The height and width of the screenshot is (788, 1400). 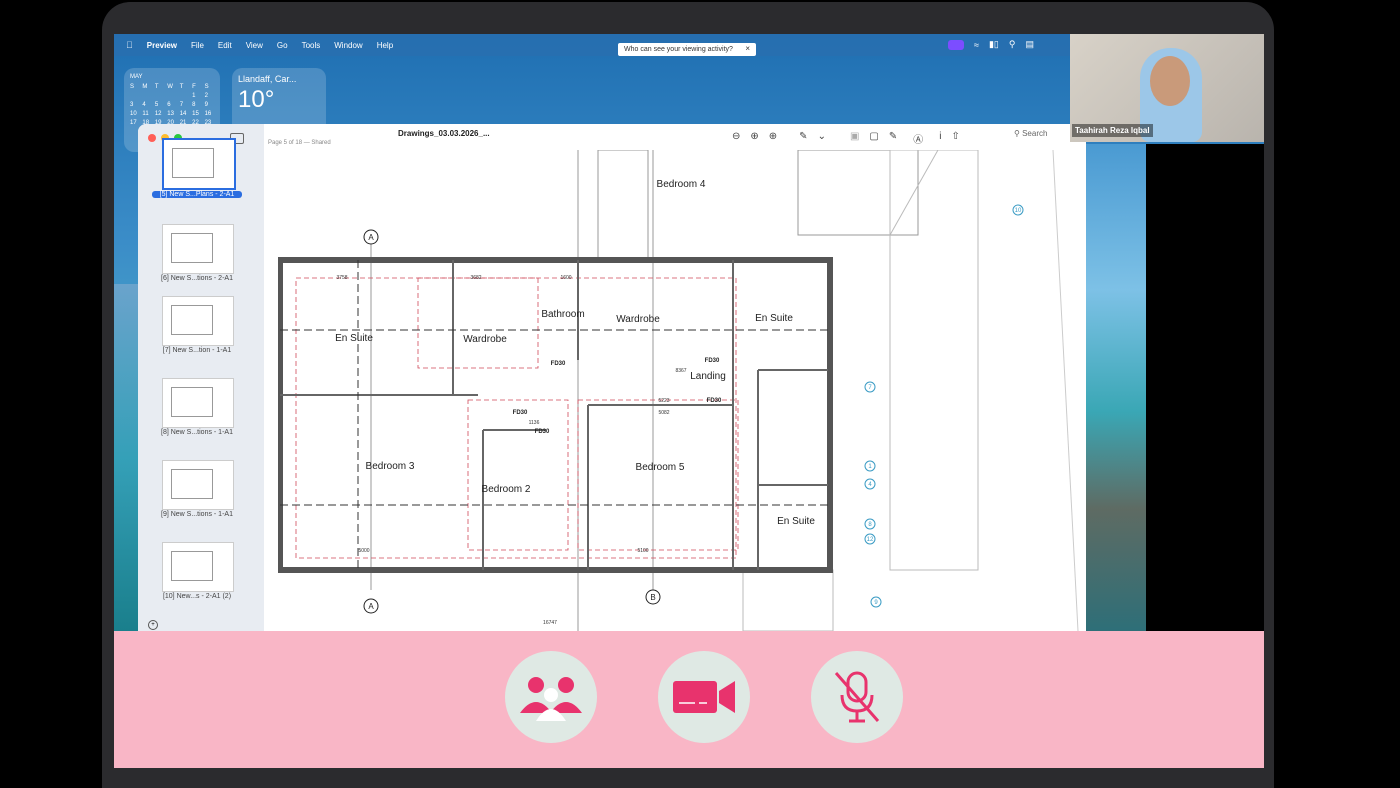 What do you see at coordinates (348, 45) in the screenshot?
I see `menu-window: Window` at bounding box center [348, 45].